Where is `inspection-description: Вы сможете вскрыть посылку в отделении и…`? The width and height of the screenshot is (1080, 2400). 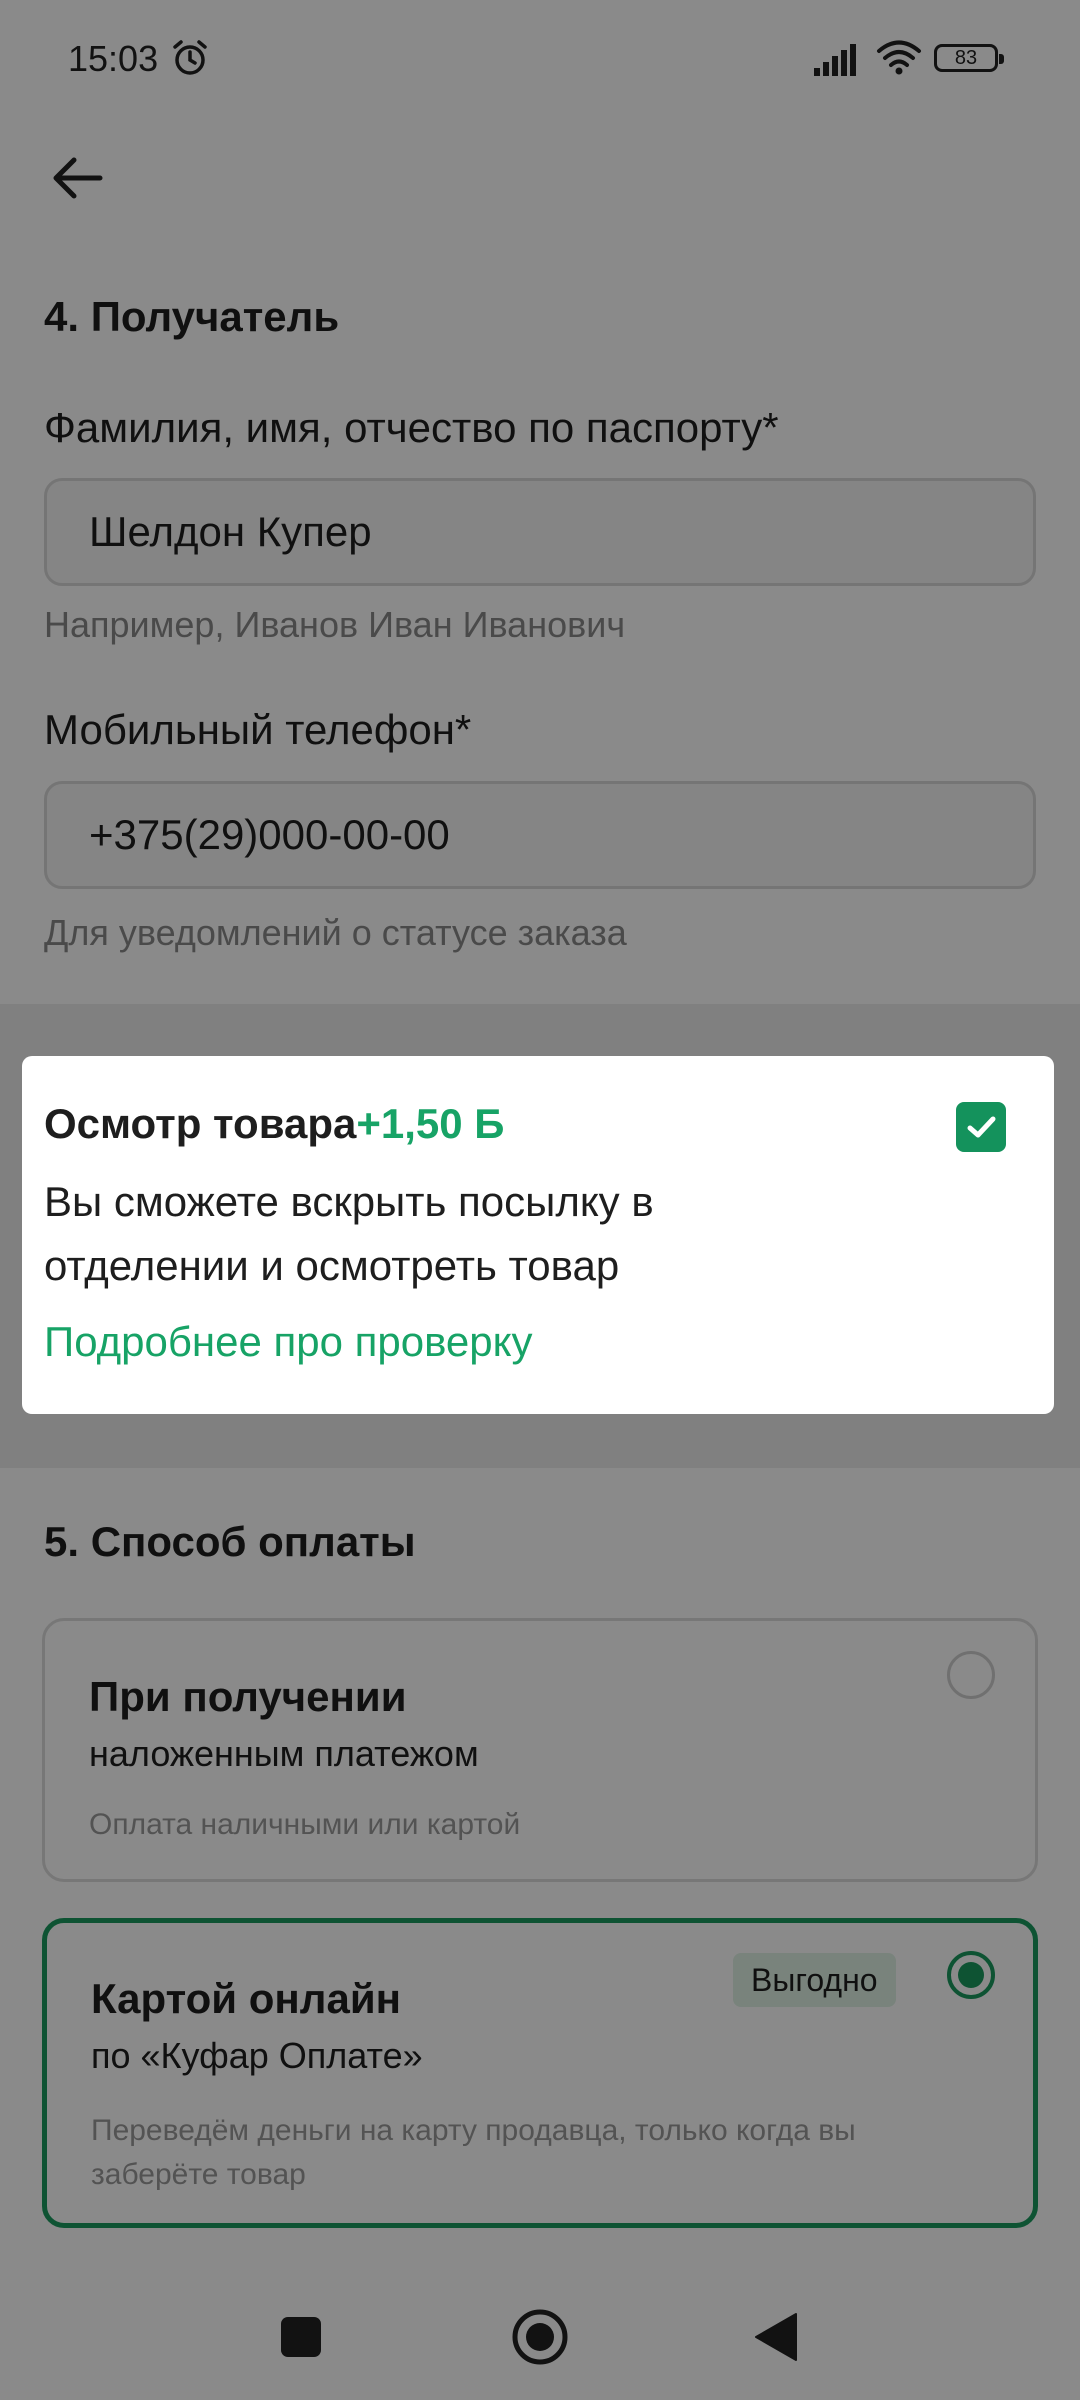
inspection-description: Вы сможете вскрыть посылку в отделении и… is located at coordinates (349, 1233).